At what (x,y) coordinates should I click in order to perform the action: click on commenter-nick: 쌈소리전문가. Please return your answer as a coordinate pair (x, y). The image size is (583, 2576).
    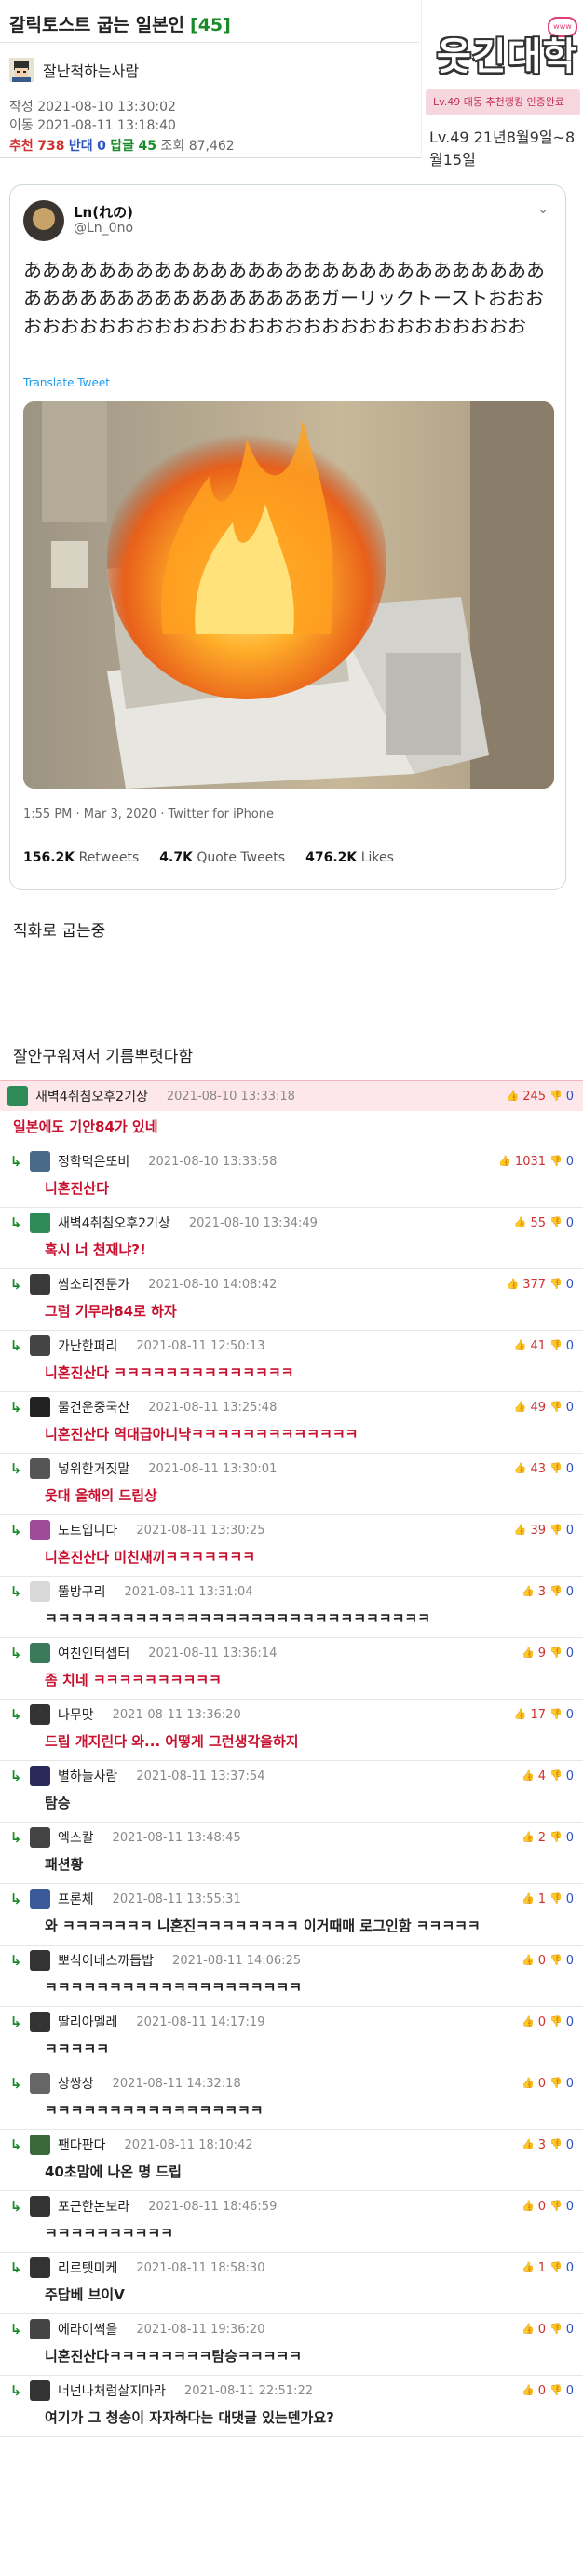
    Looking at the image, I should click on (94, 1284).